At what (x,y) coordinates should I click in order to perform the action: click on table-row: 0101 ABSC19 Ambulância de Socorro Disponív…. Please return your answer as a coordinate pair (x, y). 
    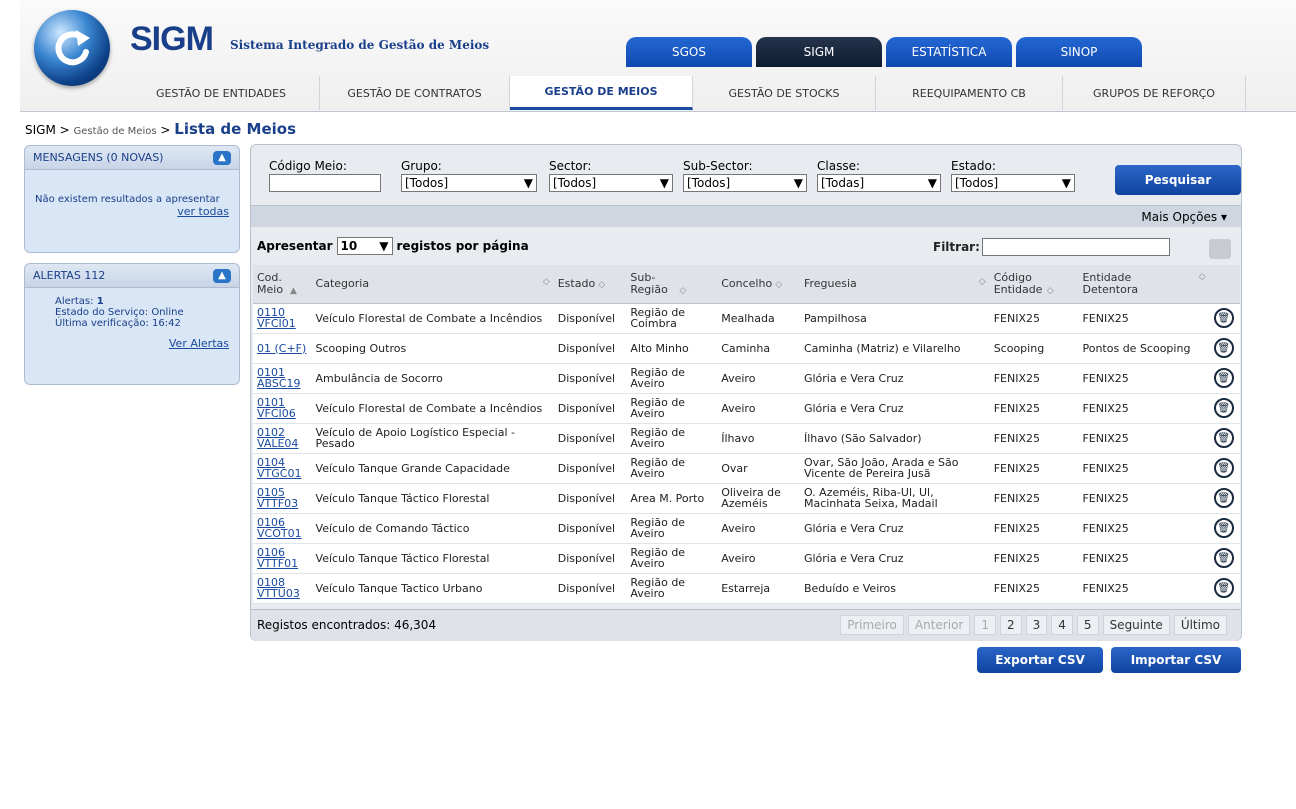
    Looking at the image, I should click on (746, 378).